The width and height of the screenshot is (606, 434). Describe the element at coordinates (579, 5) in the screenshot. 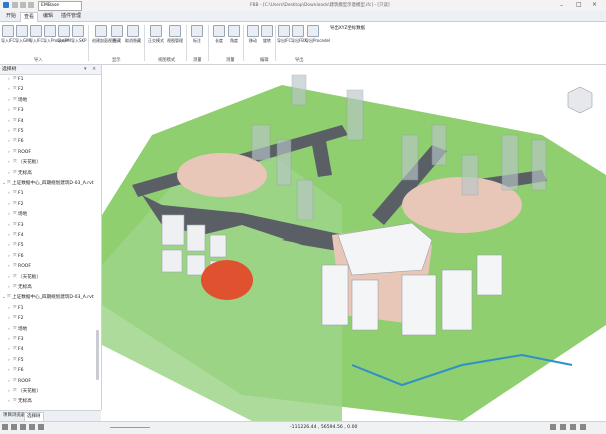

I see `maximize-button: □` at that location.